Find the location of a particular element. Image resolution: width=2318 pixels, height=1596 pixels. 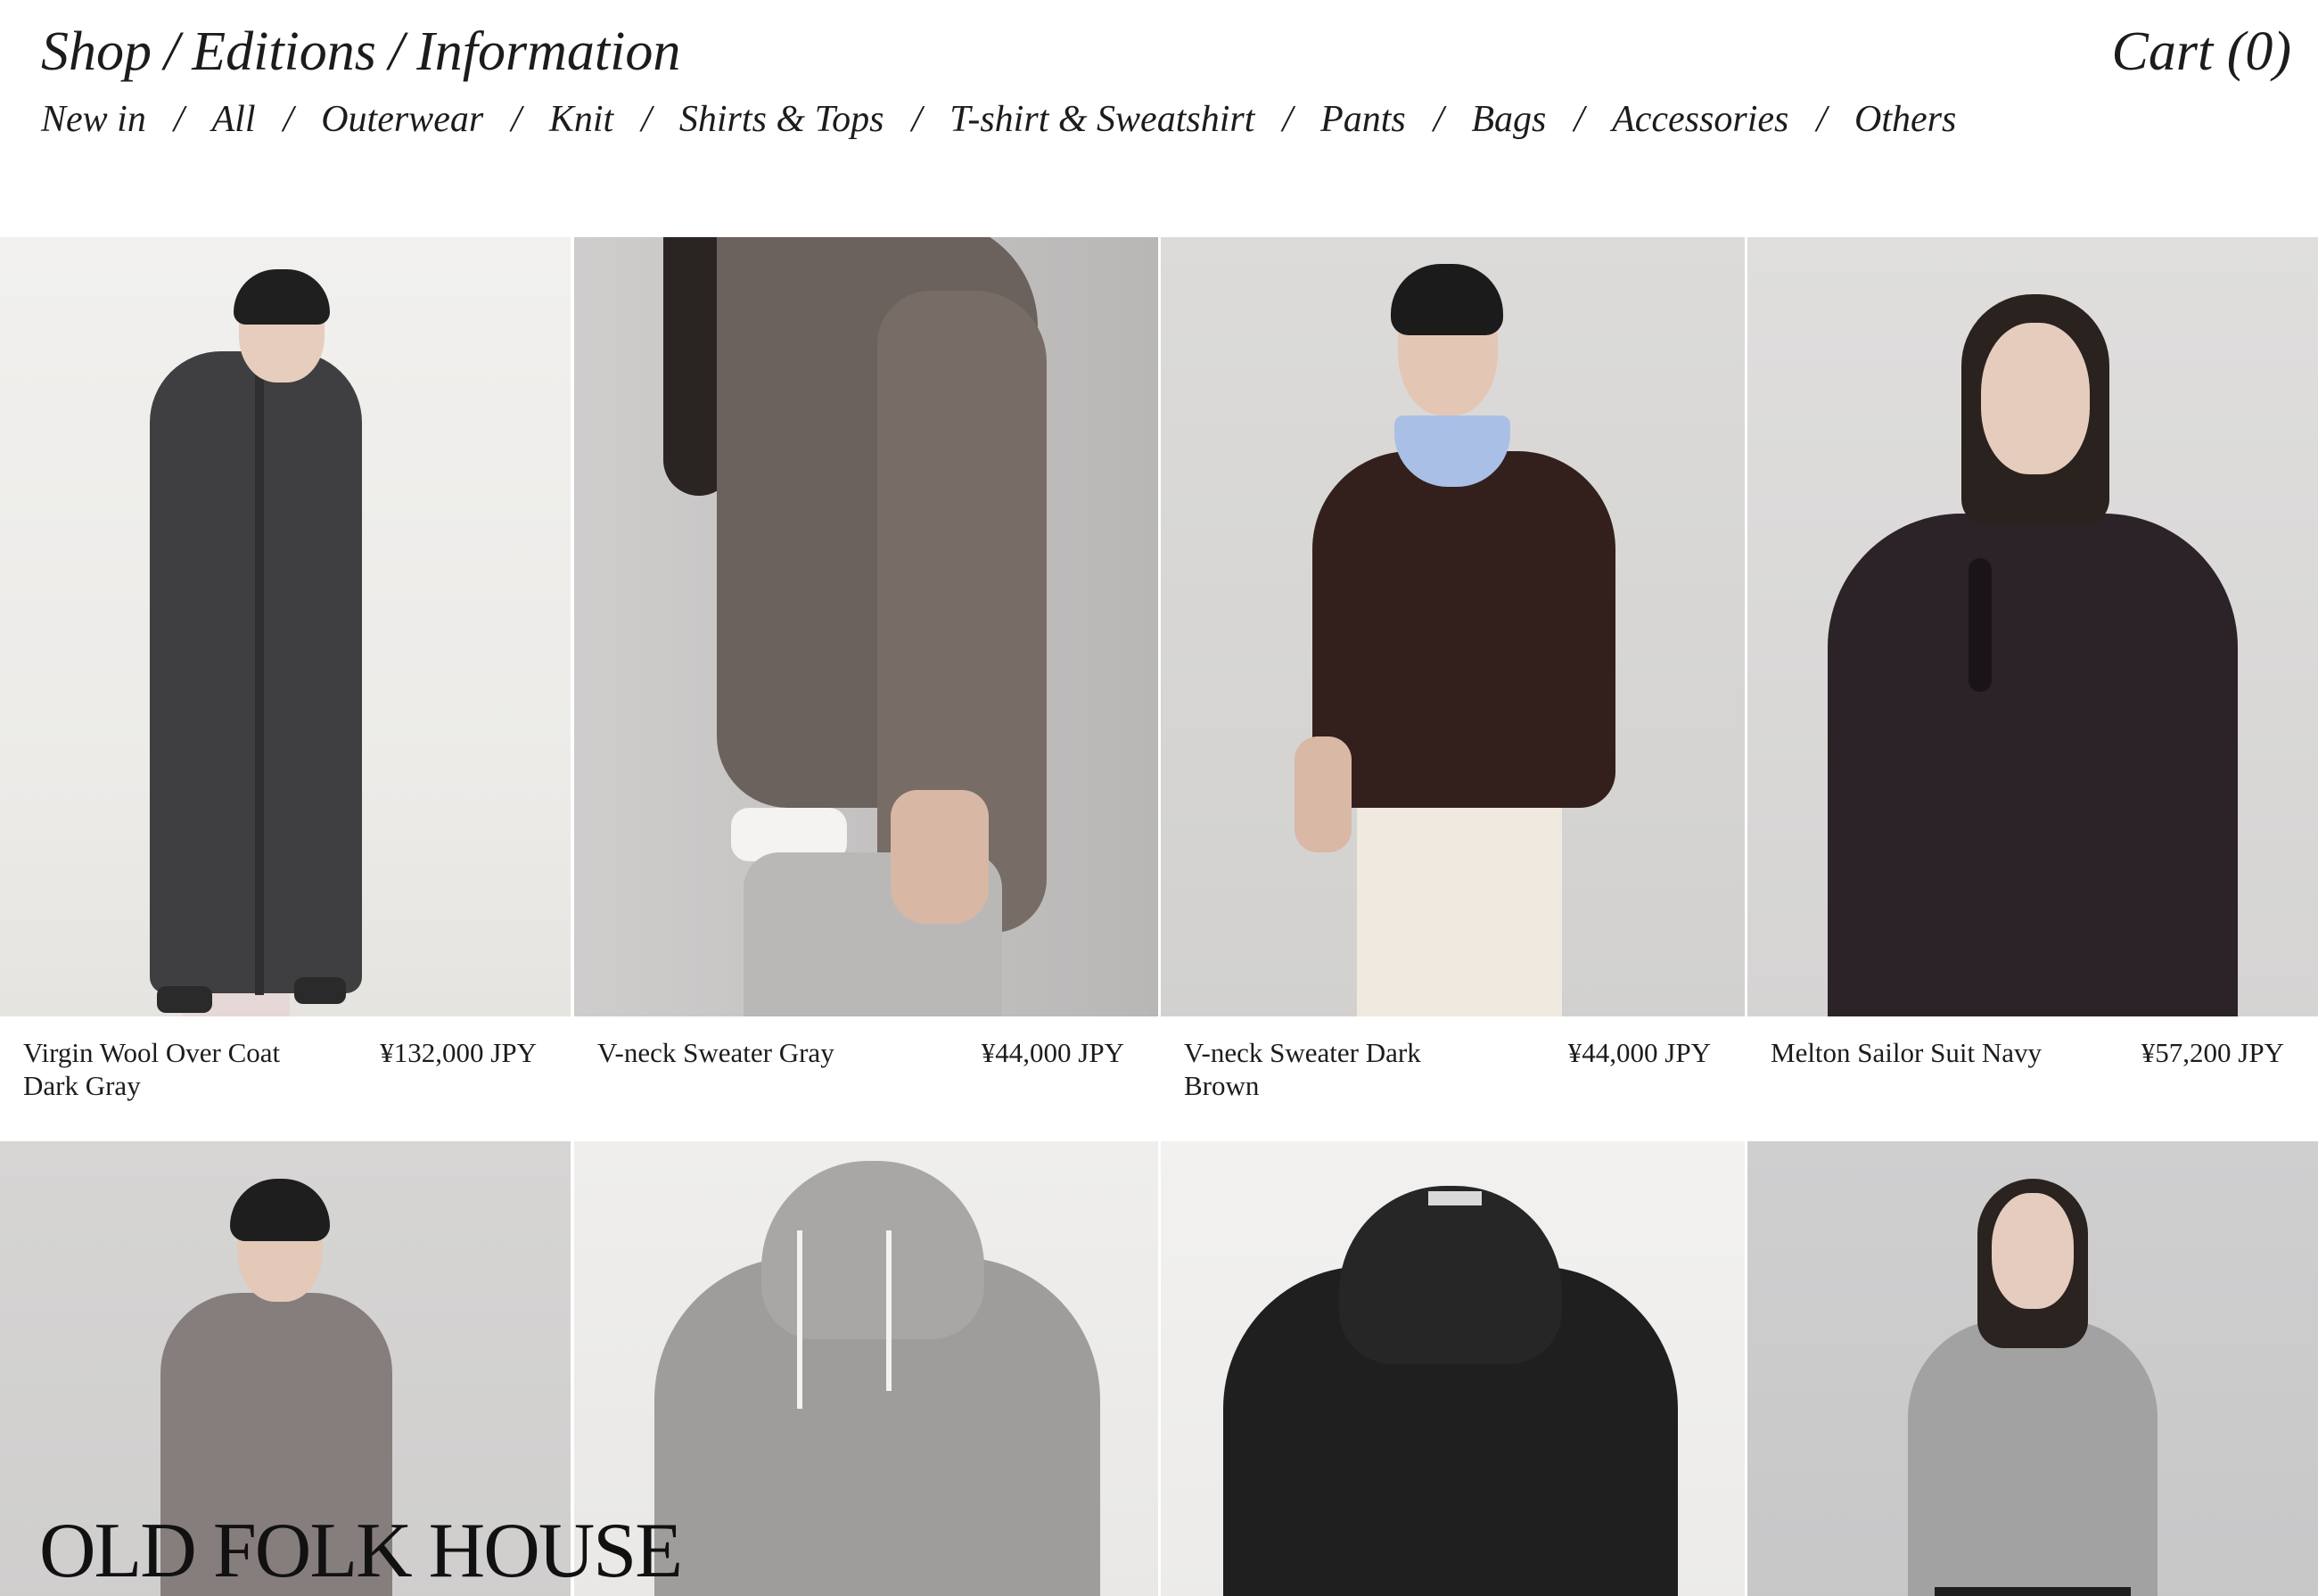

category-outerwear: Outerwear is located at coordinates (402, 119).